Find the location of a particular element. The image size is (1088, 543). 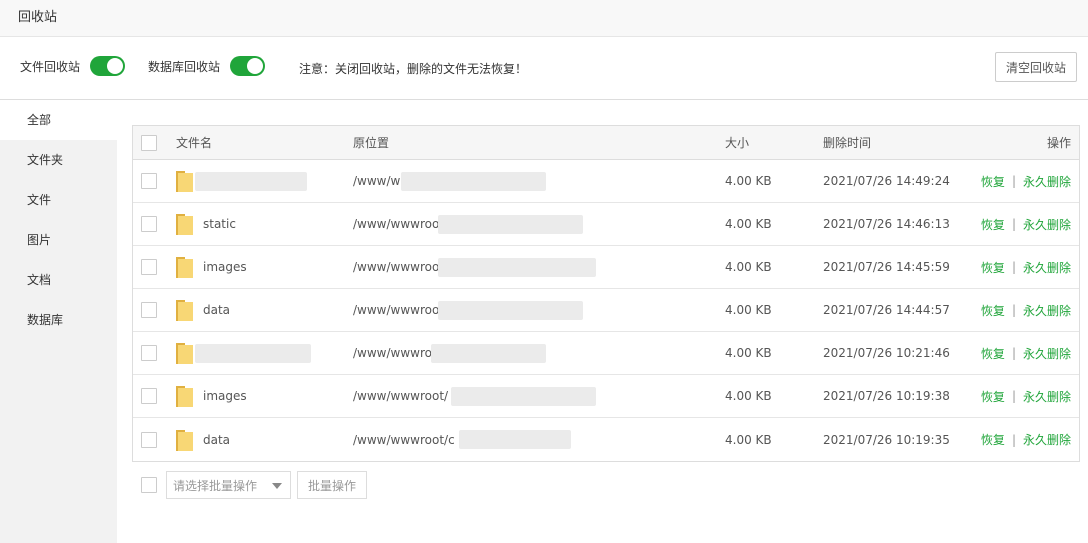

db-recycle-switch is located at coordinates (248, 66).